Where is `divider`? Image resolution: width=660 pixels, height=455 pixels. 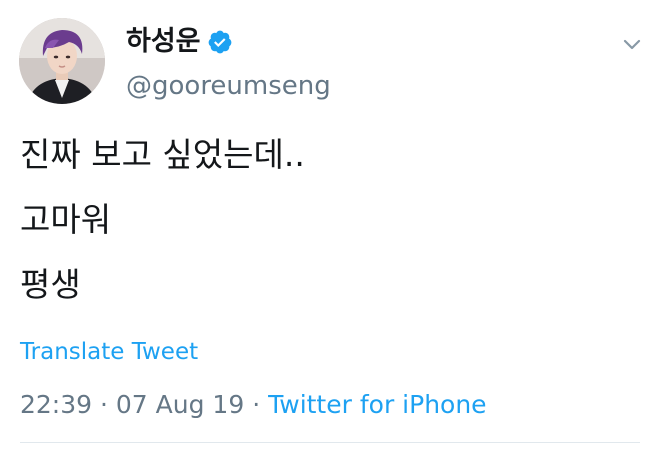
divider is located at coordinates (330, 442).